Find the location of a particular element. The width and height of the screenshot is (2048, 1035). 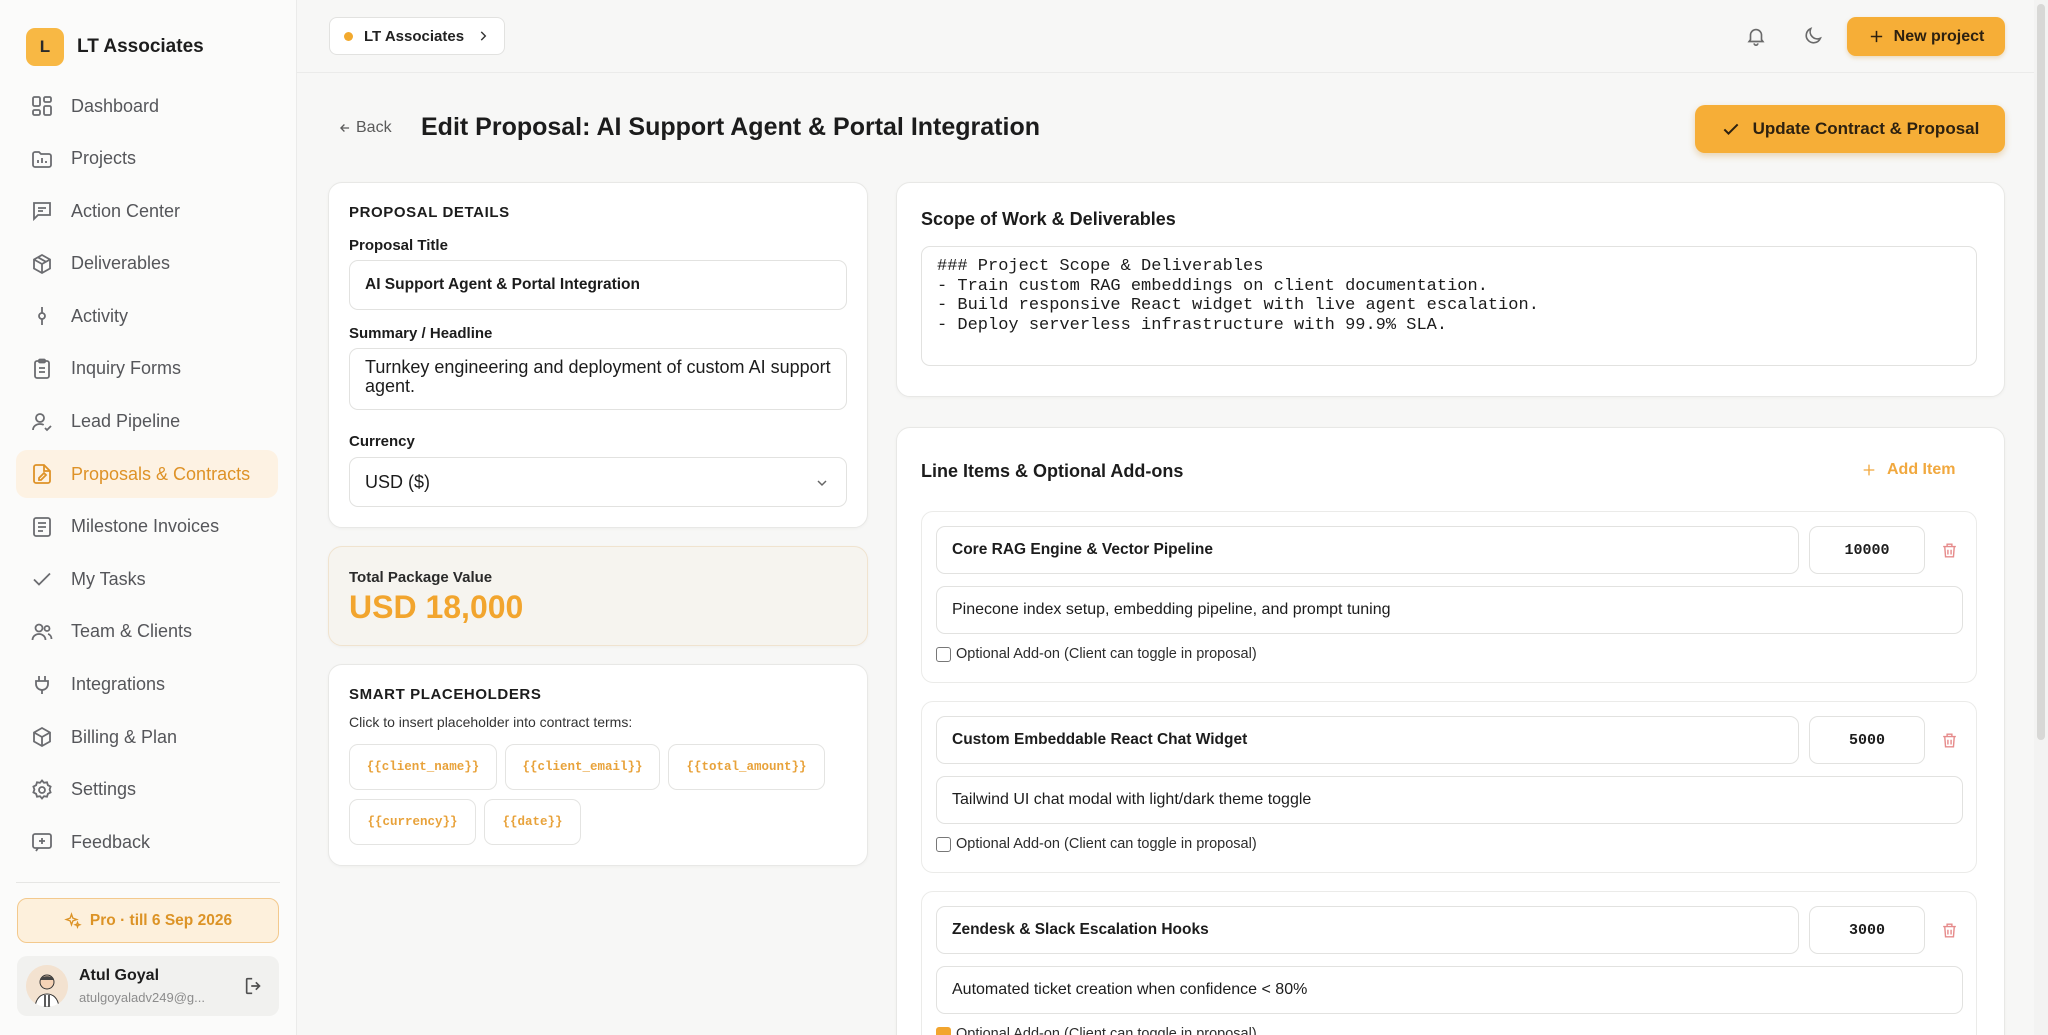

proposal-details-heading: PROPOSAL DETAILS is located at coordinates (429, 212).